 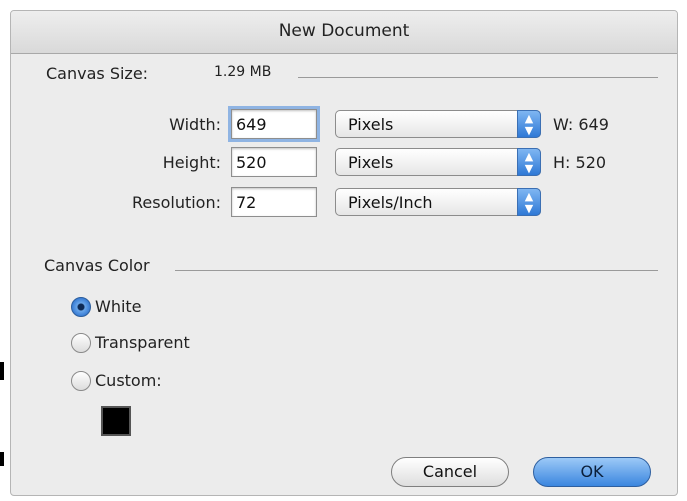 I want to click on width-input, so click(x=274, y=124).